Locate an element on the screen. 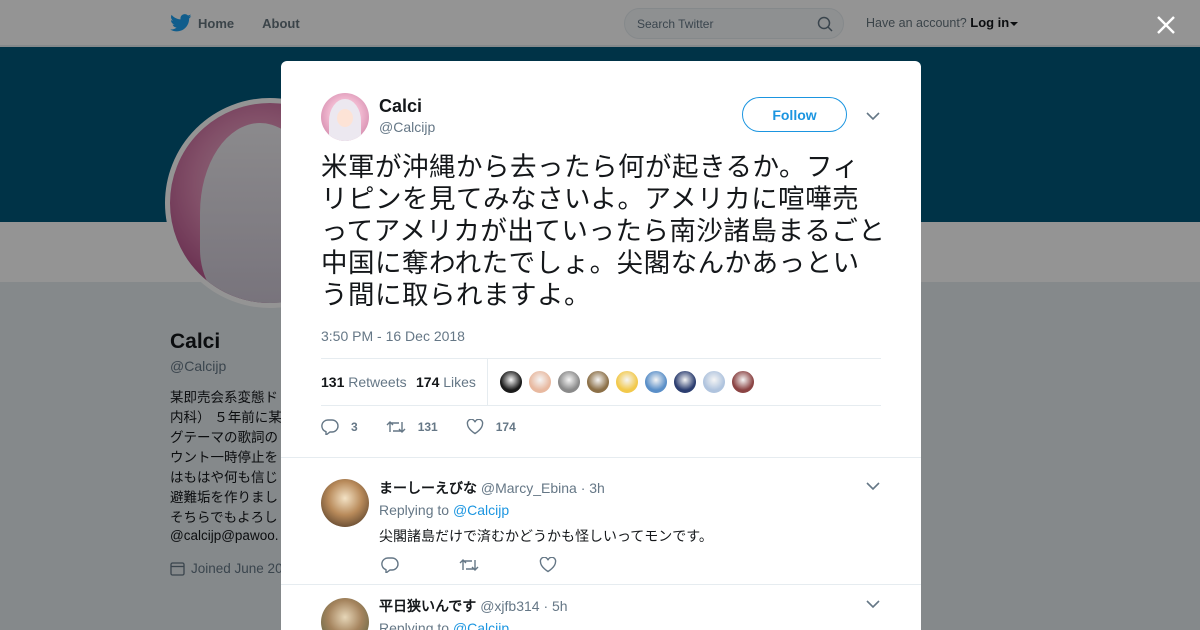 This screenshot has height=630, width=1200. reply-time: · 5h is located at coordinates (555, 606).